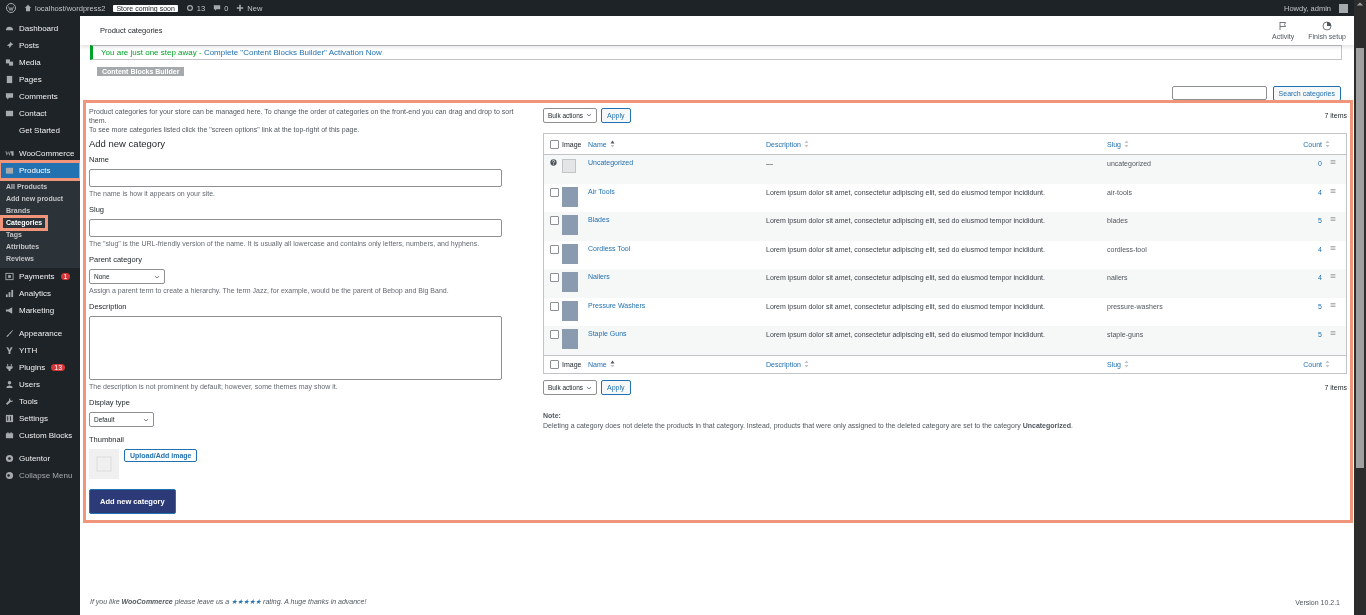 The image size is (1366, 615). I want to click on form-heading: Add new category, so click(128, 143).